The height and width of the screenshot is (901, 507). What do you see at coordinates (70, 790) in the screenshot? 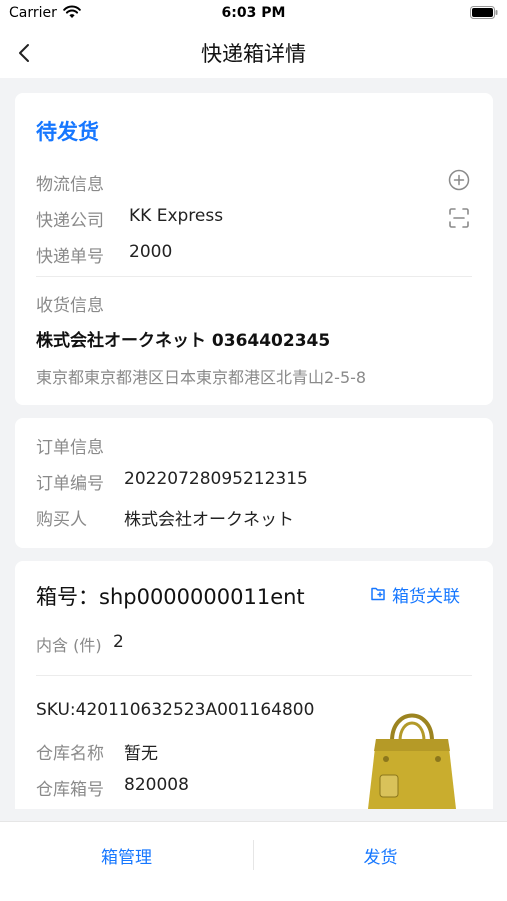
I see `warehouse-box-label: 仓库箱号` at bounding box center [70, 790].